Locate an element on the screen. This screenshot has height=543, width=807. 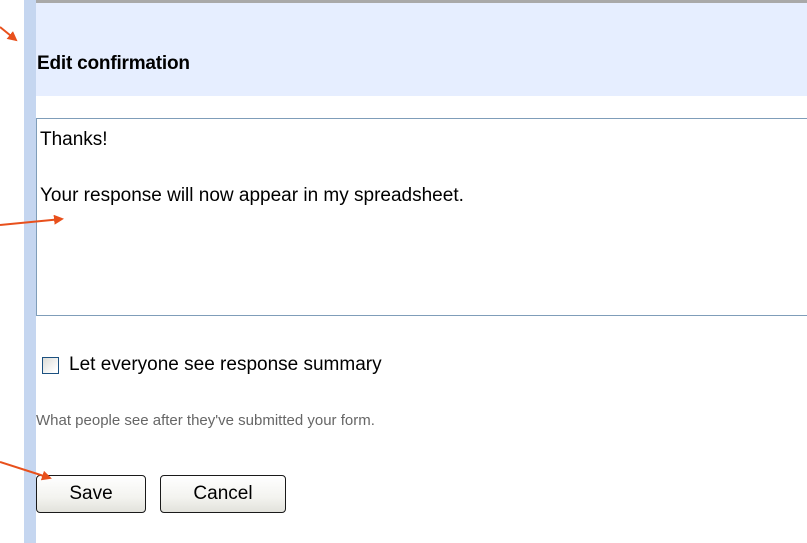
cancel-button: Cancel is located at coordinates (223, 494).